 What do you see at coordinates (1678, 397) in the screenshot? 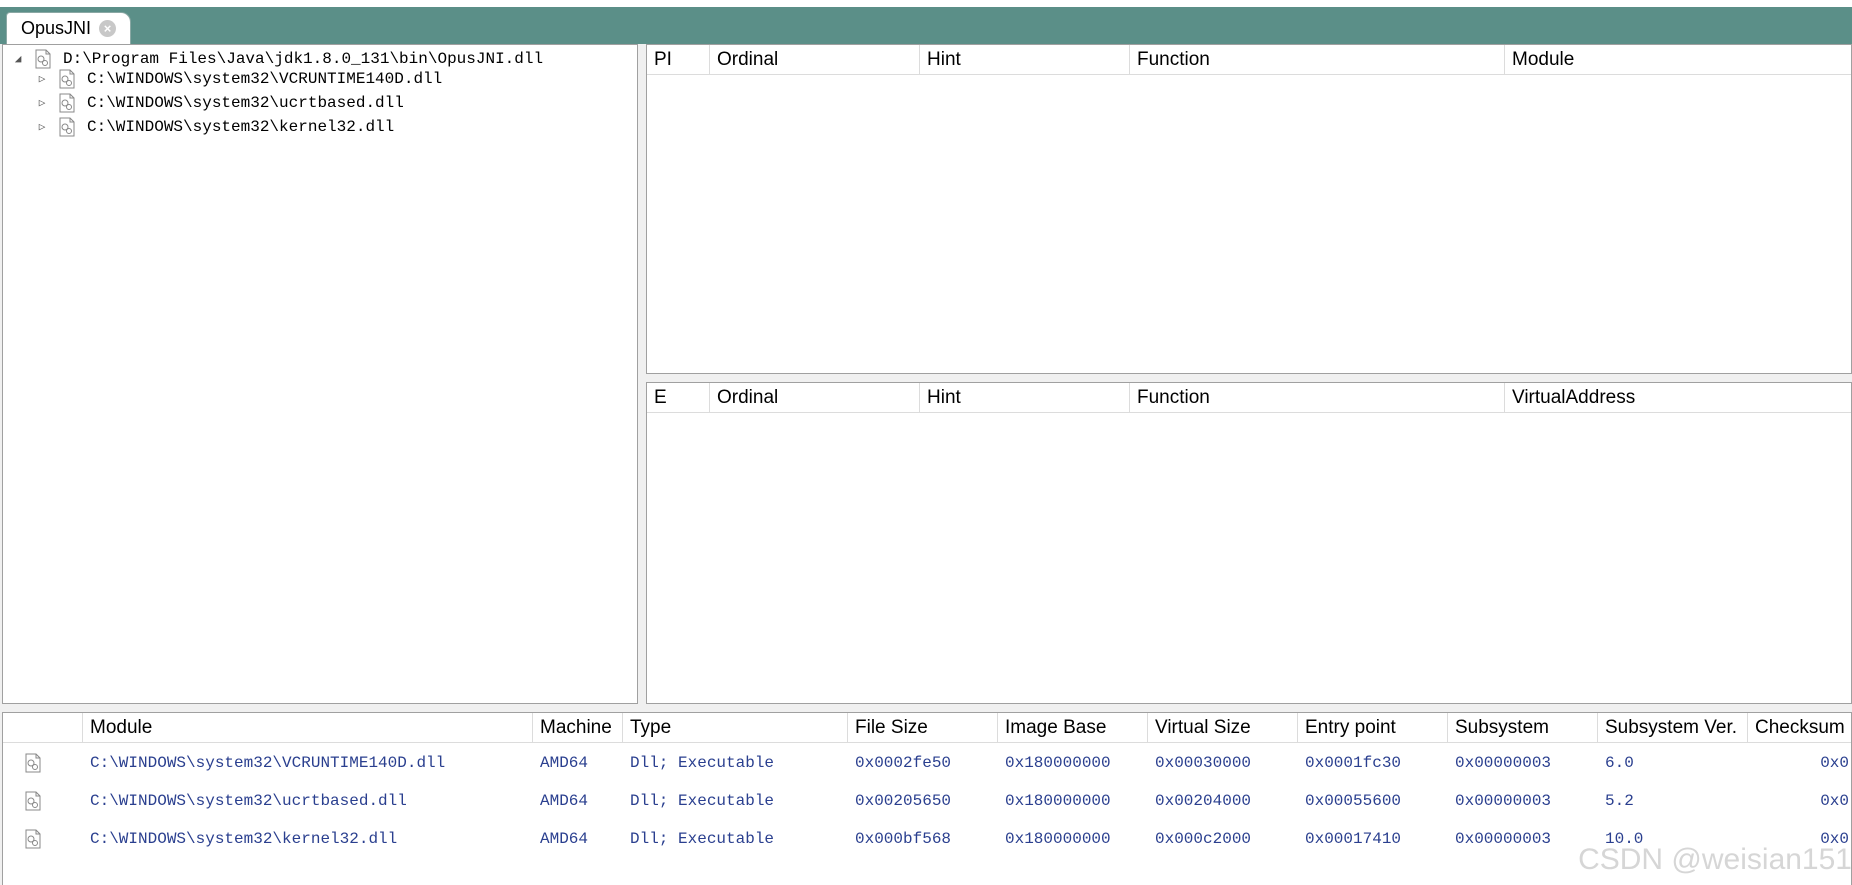
I see `column-header-virtualaddress: VirtualAddress` at bounding box center [1678, 397].